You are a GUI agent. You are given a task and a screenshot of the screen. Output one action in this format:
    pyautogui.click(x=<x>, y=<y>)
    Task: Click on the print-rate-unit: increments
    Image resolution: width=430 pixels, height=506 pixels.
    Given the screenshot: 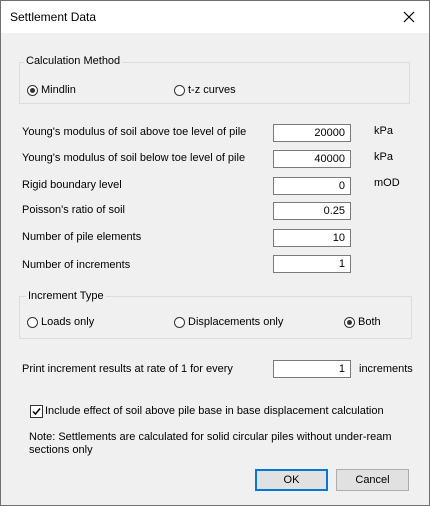 What is the action you would take?
    pyautogui.click(x=386, y=369)
    